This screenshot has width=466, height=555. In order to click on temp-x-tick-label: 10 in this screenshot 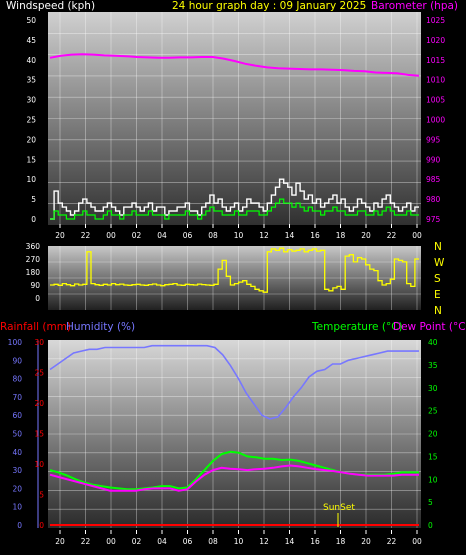, I will do `click(239, 541)`.